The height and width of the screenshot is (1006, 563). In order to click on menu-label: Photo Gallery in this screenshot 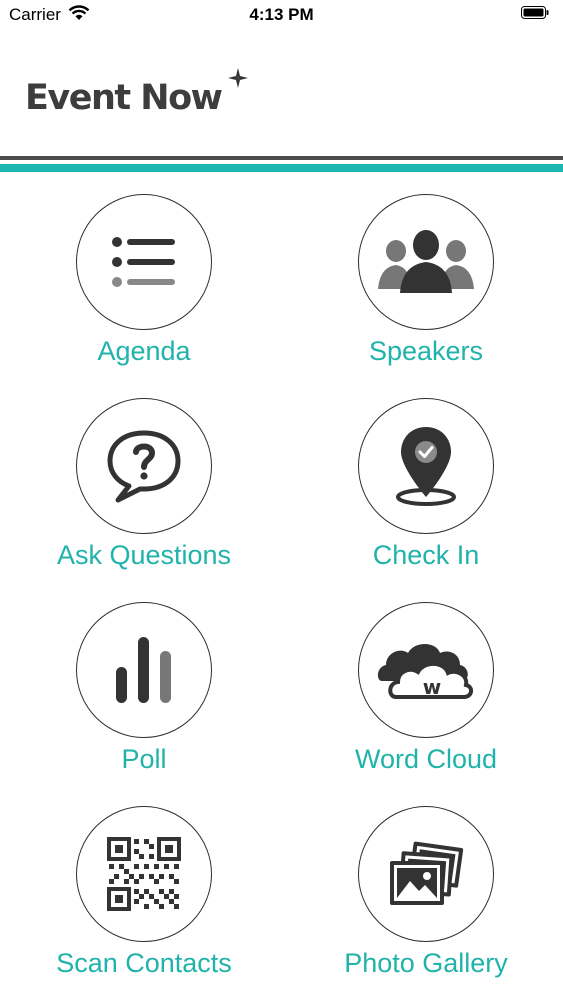, I will do `click(426, 963)`.